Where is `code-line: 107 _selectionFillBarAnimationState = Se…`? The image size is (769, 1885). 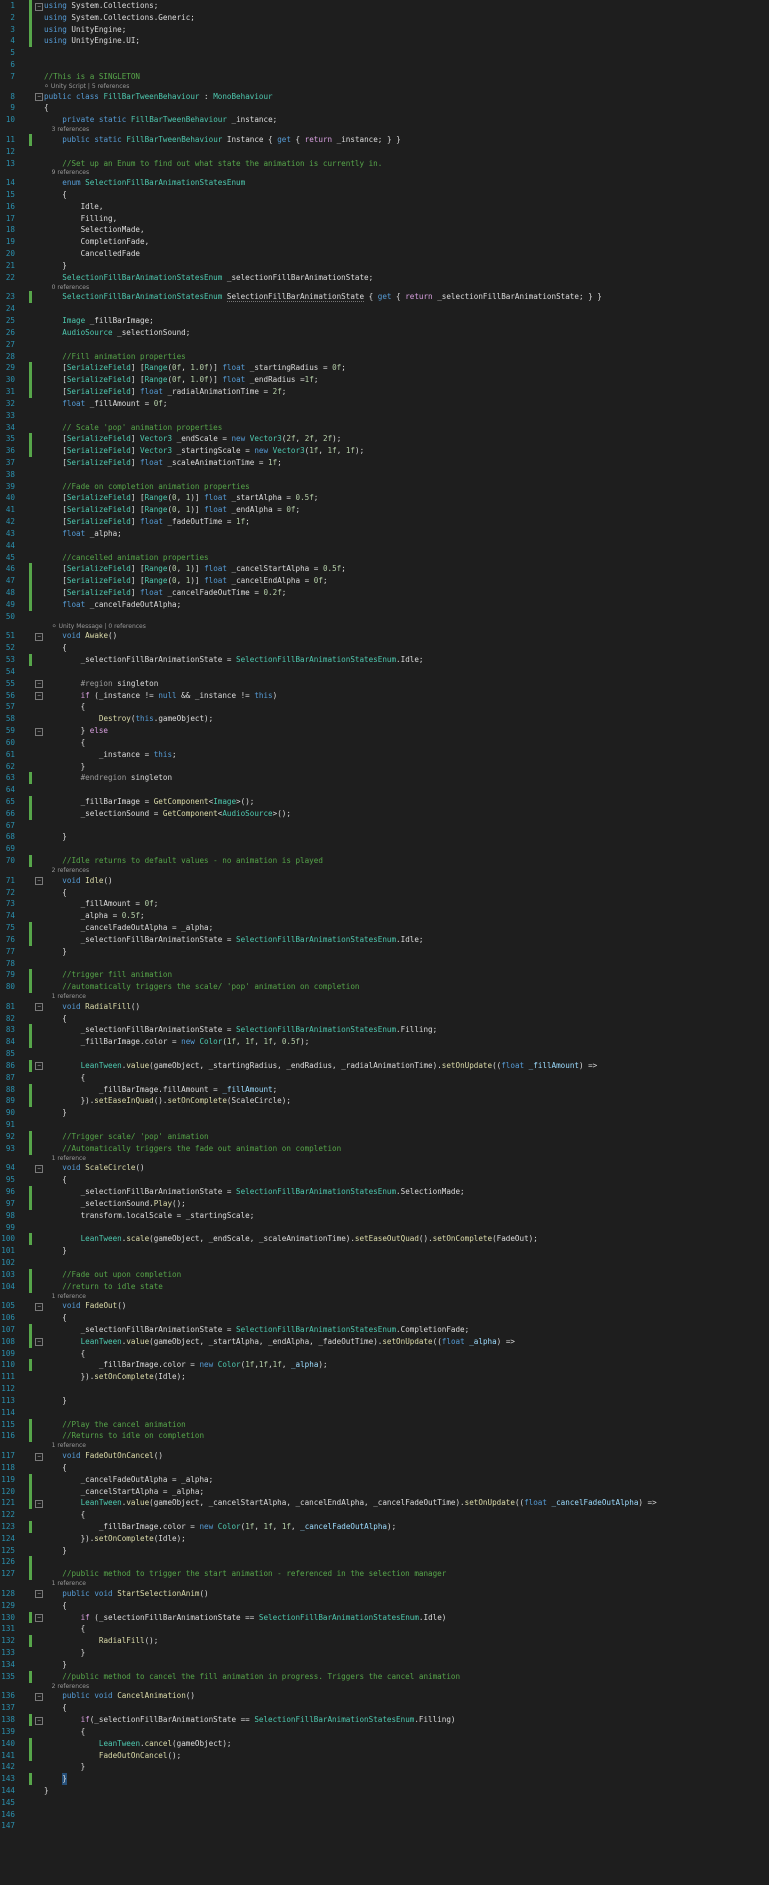
code-line: 107 _selectionFillBarAnimationState = Se… is located at coordinates (384, 1329).